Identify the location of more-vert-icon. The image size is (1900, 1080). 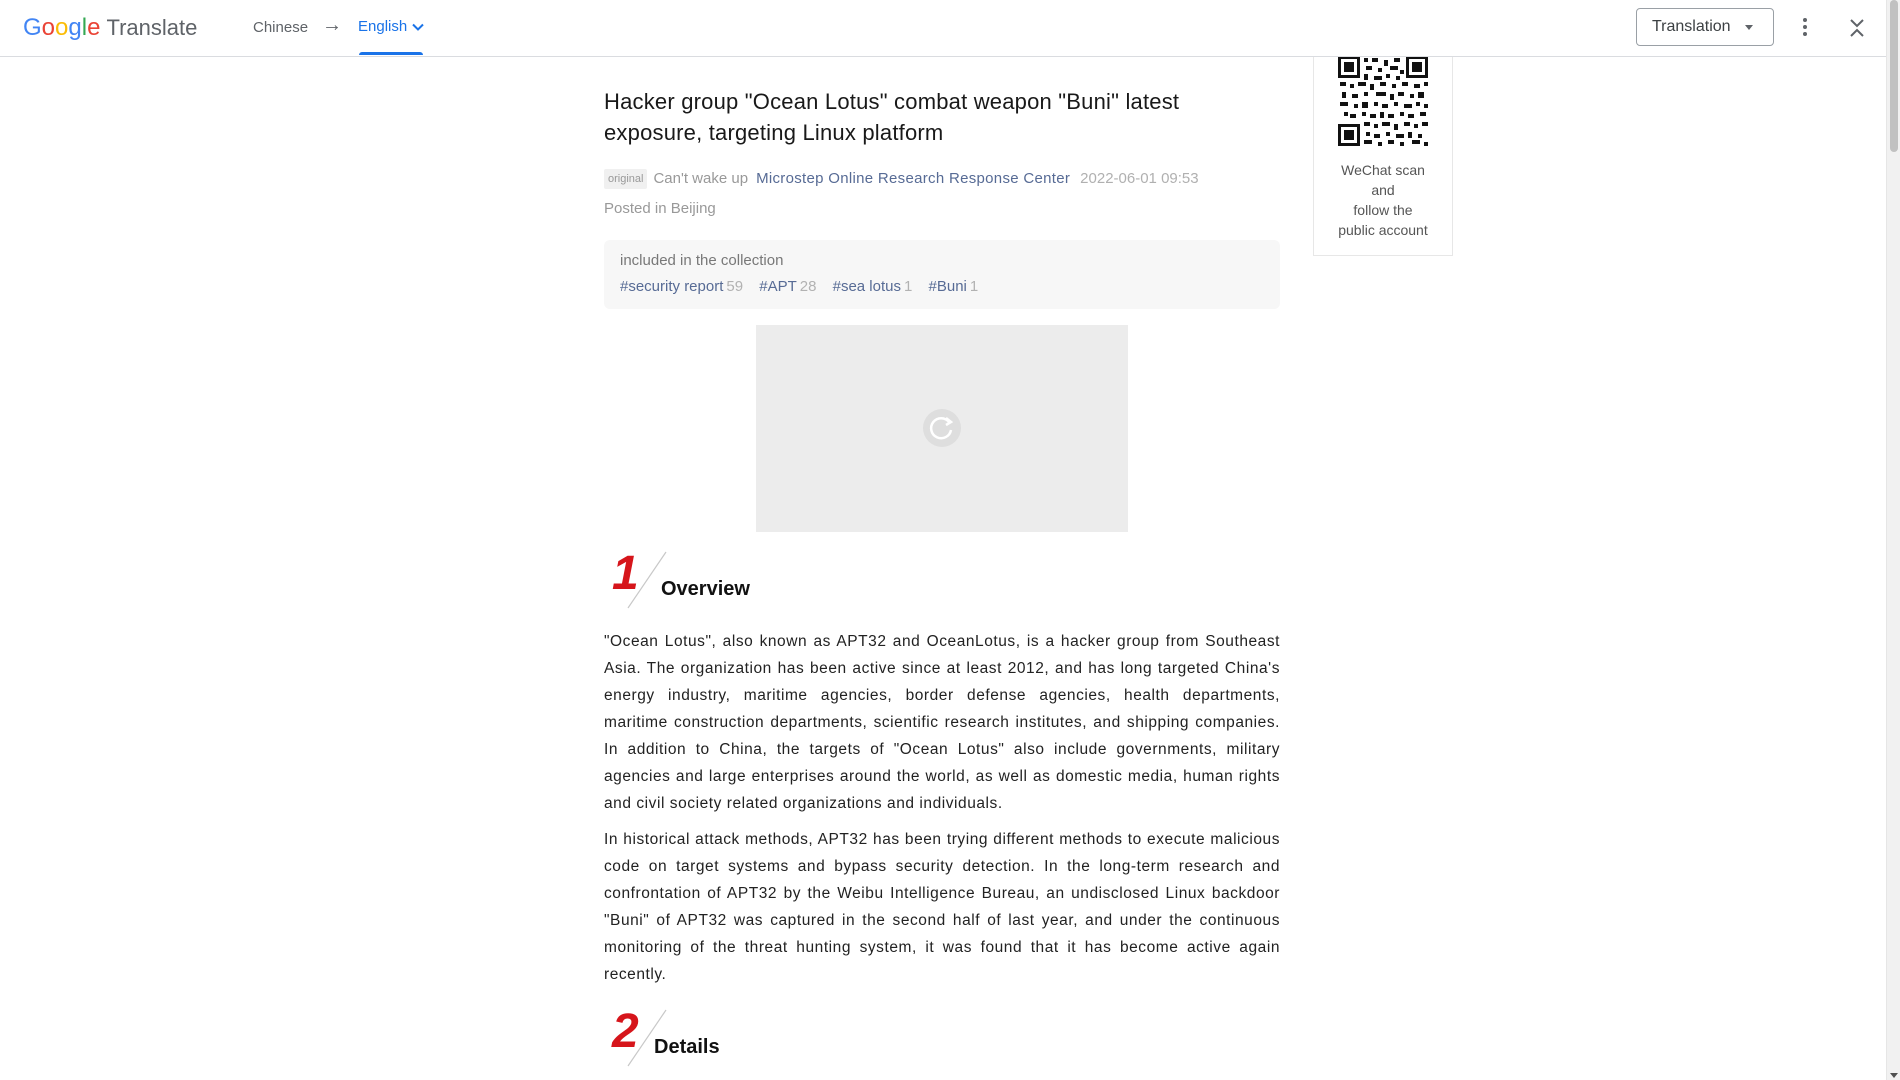
(1805, 28).